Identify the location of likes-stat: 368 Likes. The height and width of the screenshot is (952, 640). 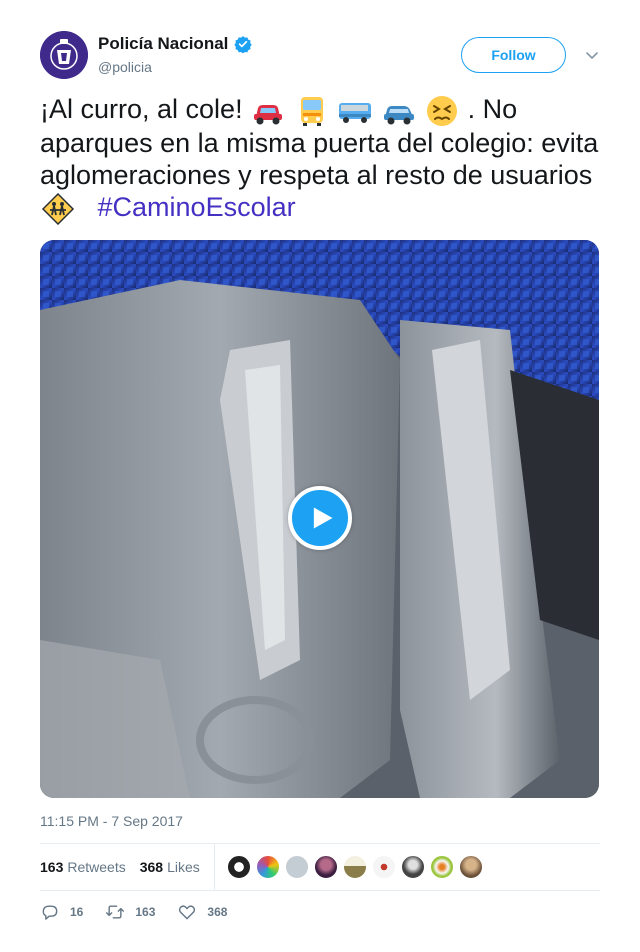
(170, 867).